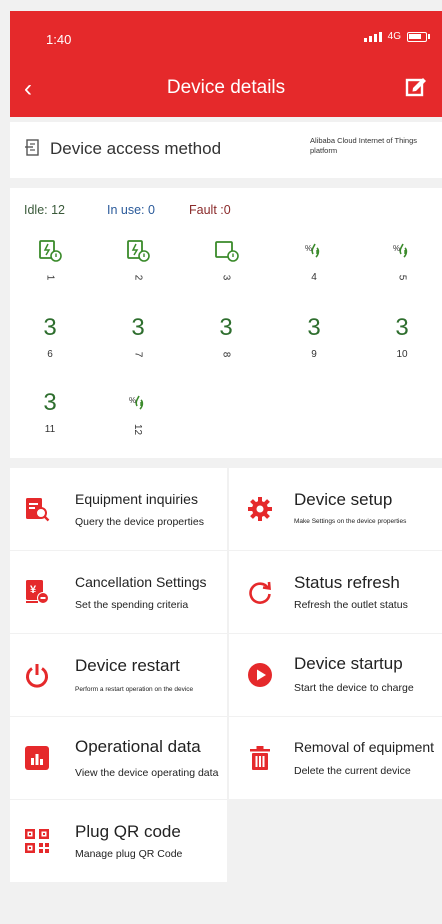 This screenshot has height=924, width=442. I want to click on page-title: Device details, so click(226, 87).